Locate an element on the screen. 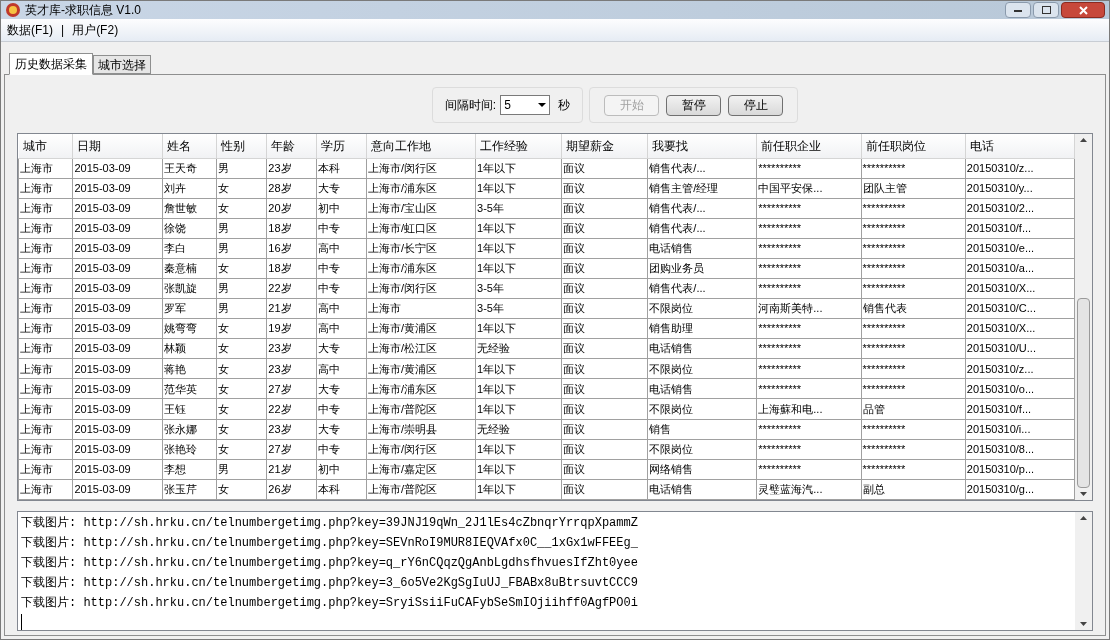  table-cell: 林颖 is located at coordinates (189, 348).